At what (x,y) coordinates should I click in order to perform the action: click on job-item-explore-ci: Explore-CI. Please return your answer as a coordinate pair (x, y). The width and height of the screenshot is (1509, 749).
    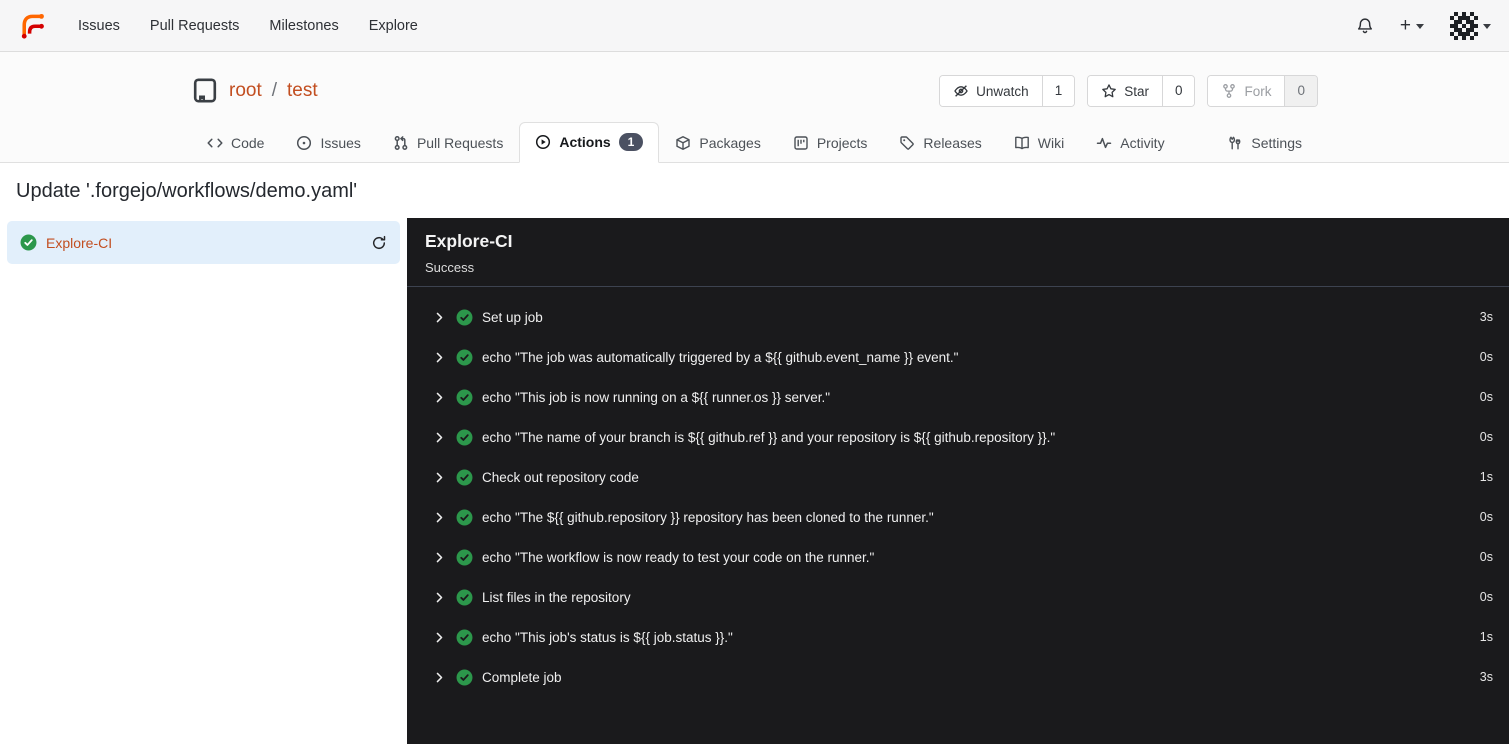
    Looking at the image, I should click on (203, 243).